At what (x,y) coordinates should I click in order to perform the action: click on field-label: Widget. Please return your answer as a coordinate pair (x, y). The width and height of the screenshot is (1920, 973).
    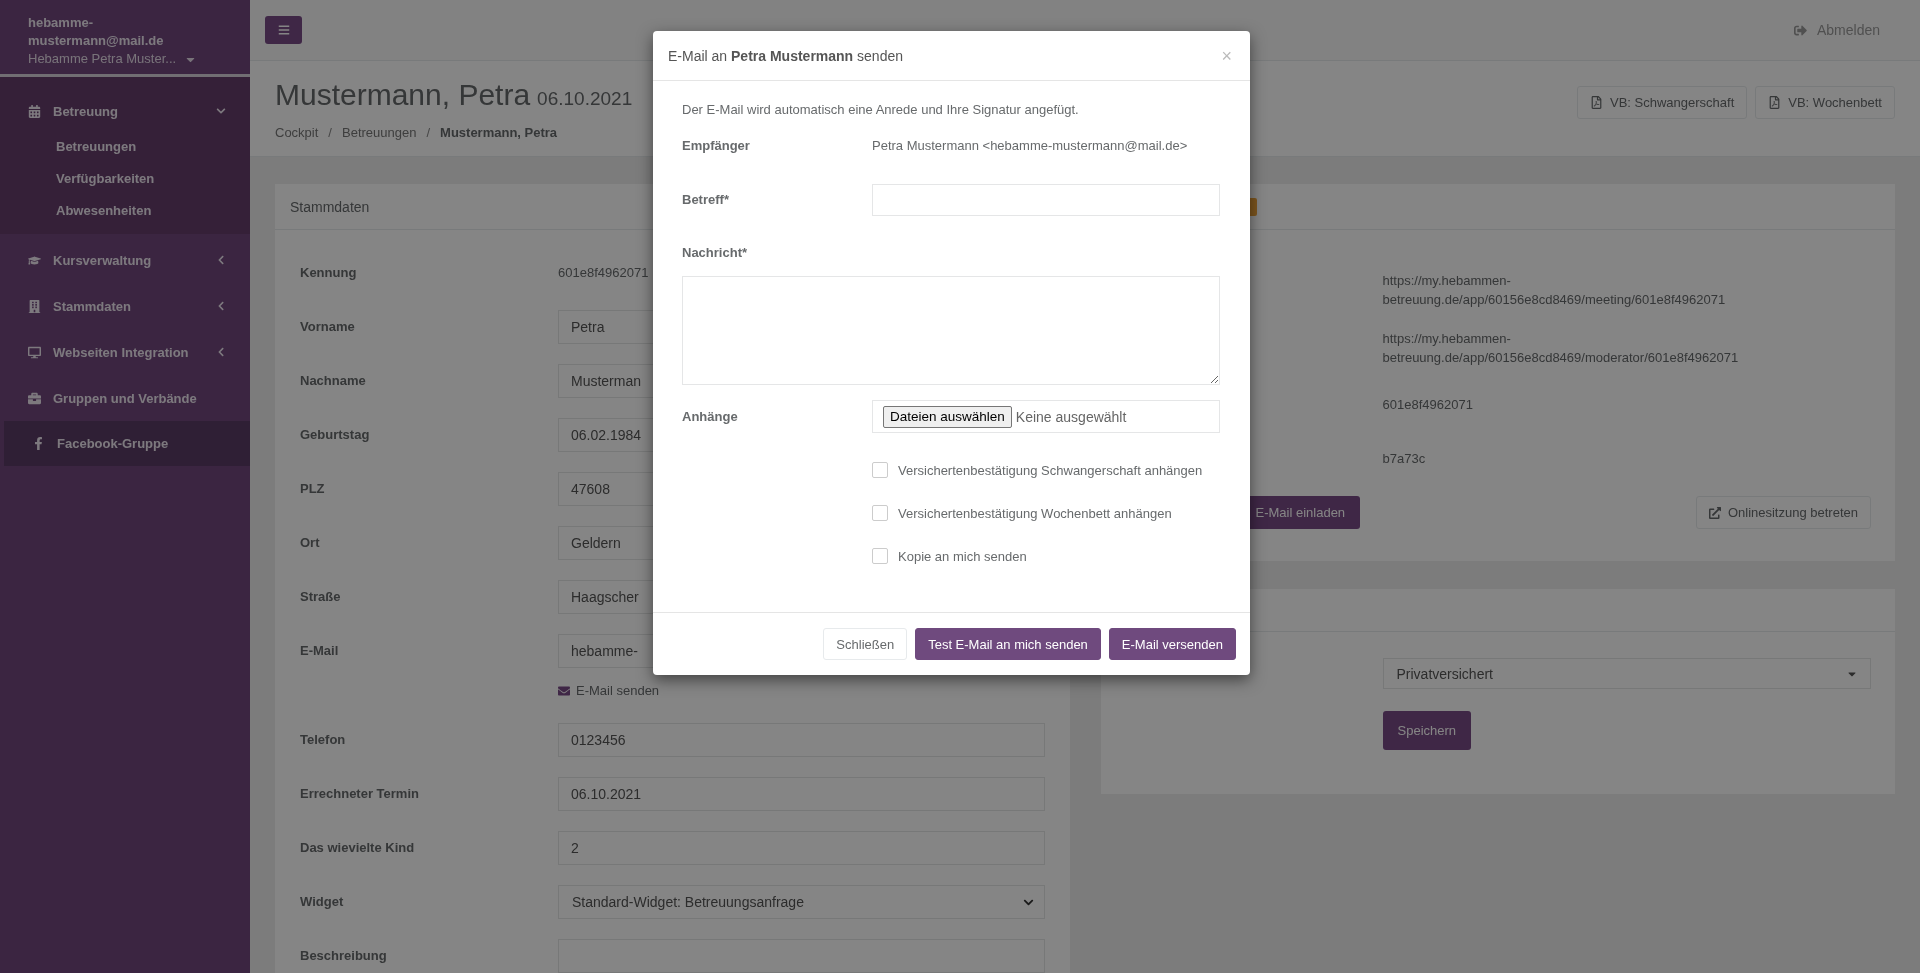
    Looking at the image, I should click on (322, 902).